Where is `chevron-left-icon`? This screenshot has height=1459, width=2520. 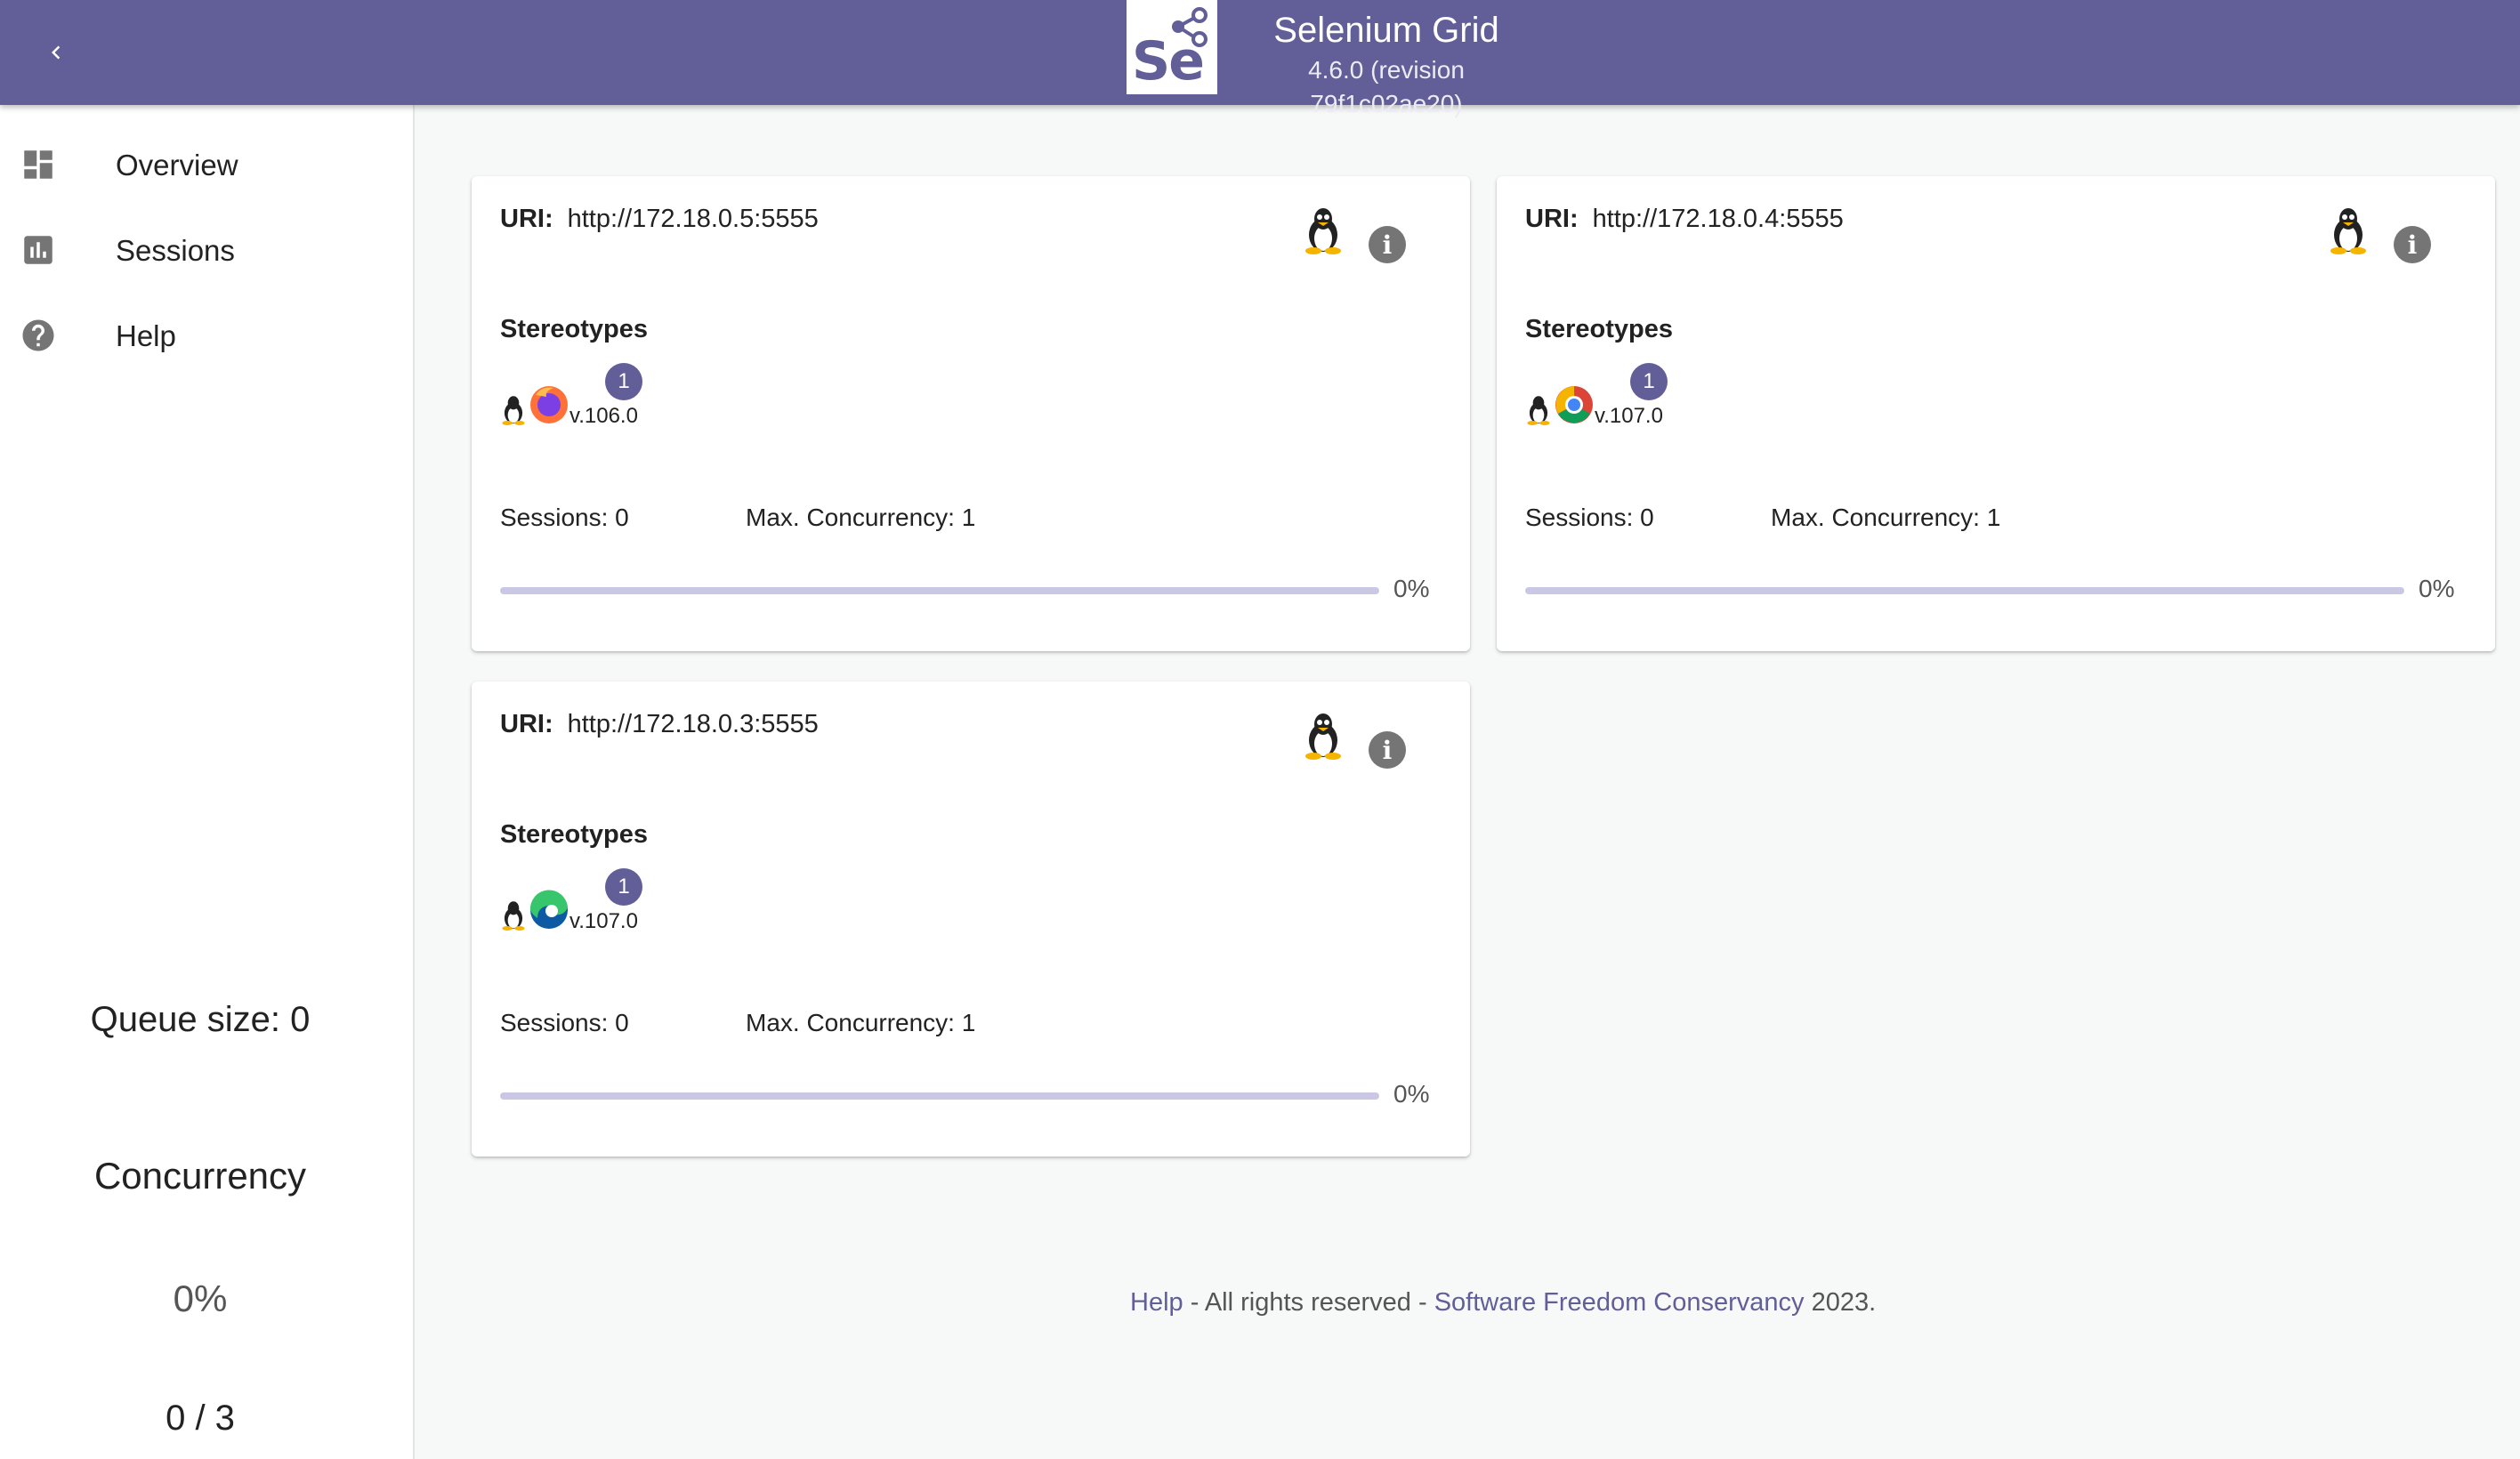 chevron-left-icon is located at coordinates (56, 52).